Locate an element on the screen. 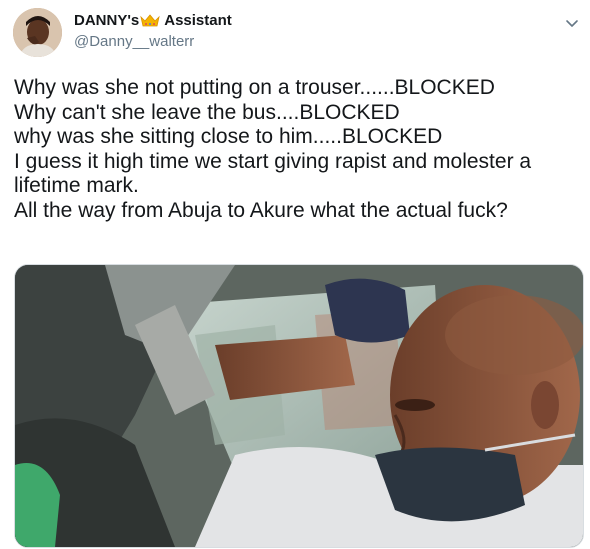  author-name: DANNY's is located at coordinates (106, 20).